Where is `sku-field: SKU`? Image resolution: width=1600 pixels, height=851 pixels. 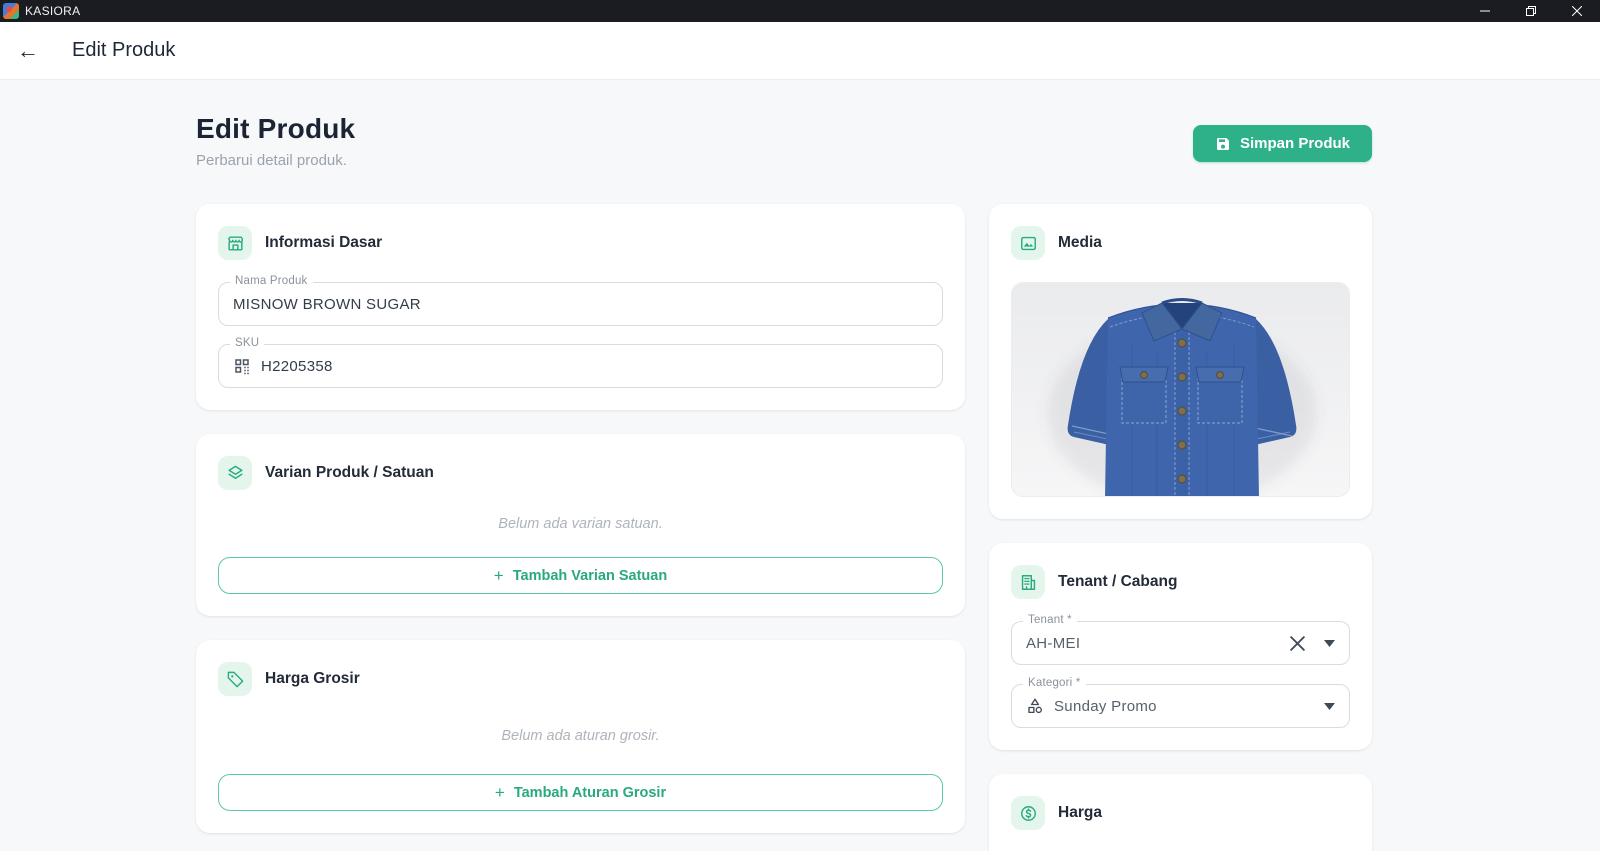 sku-field: SKU is located at coordinates (580, 362).